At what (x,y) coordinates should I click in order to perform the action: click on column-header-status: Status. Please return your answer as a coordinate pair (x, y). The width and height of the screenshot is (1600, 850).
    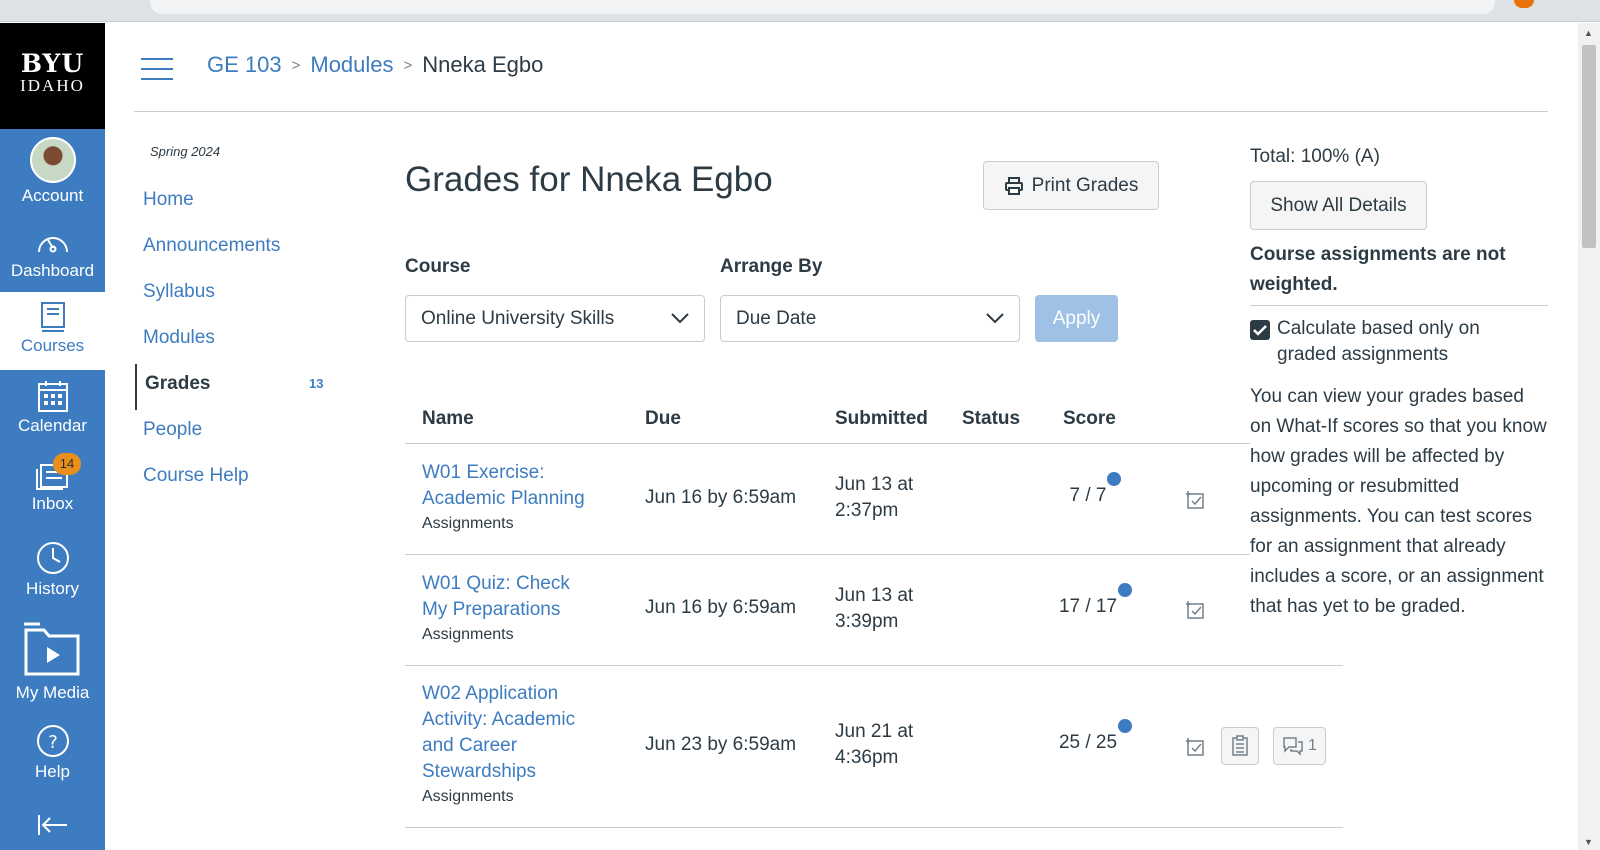
    Looking at the image, I should click on (991, 419).